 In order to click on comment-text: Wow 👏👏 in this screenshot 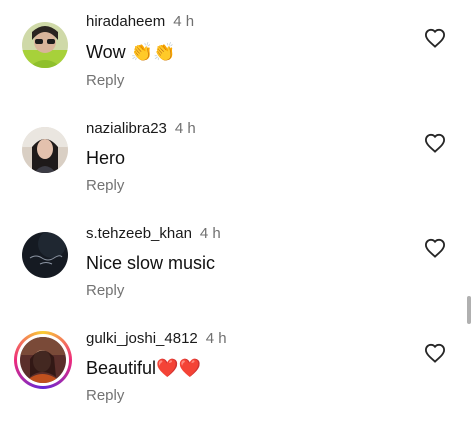, I will do `click(131, 52)`.